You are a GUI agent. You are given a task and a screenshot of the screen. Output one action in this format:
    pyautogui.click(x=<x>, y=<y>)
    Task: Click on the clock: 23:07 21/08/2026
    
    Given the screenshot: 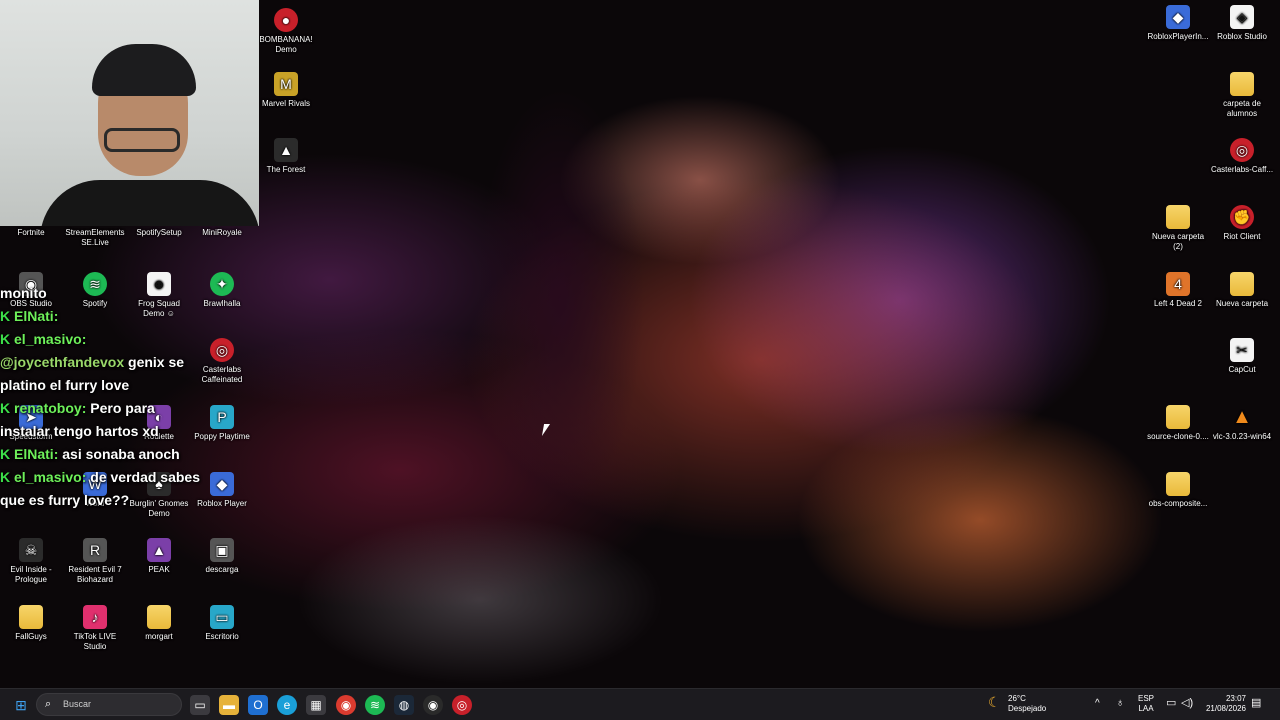 What is the action you would take?
    pyautogui.click(x=1225, y=704)
    